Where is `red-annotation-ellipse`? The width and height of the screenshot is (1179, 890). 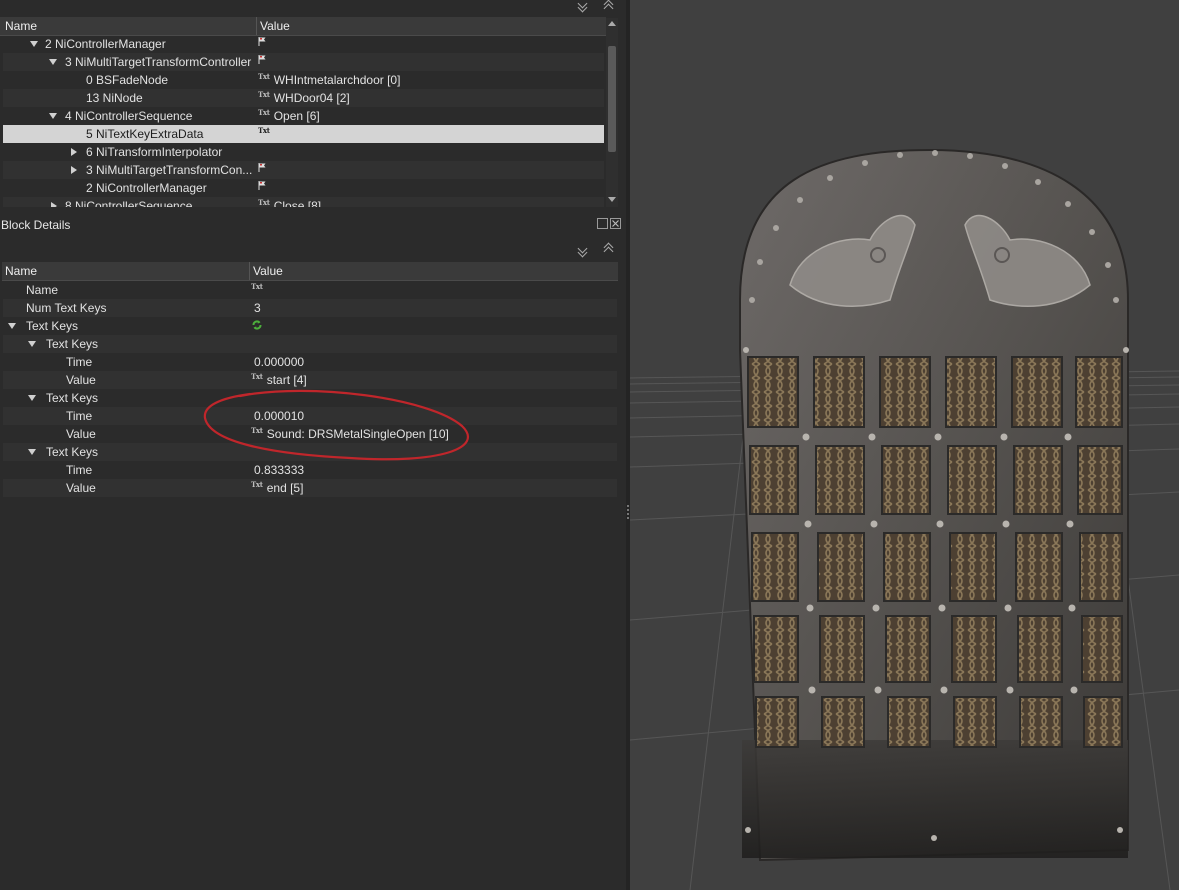
red-annotation-ellipse is located at coordinates (336, 425).